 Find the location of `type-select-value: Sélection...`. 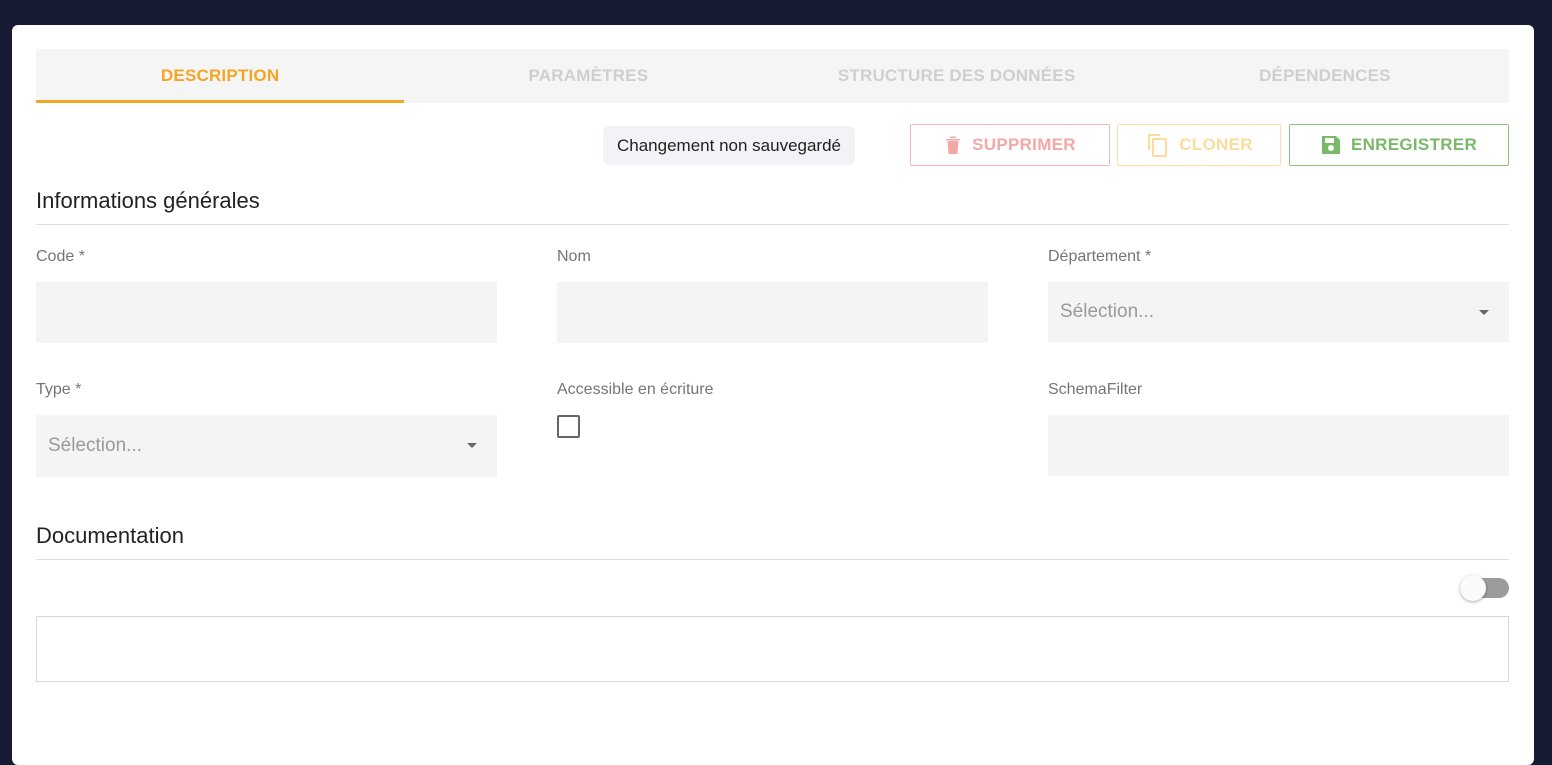

type-select-value: Sélection... is located at coordinates (95, 445).